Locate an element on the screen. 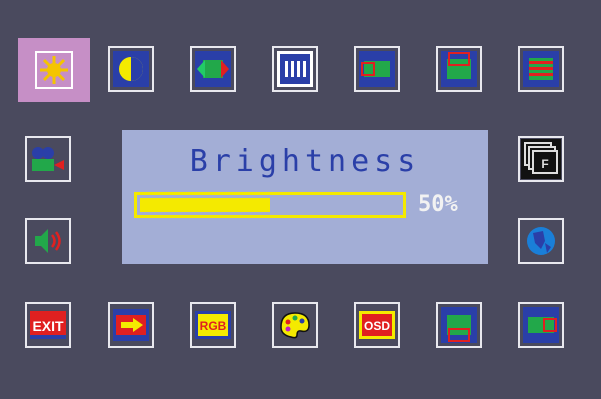 Image resolution: width=601 pixels, height=399 pixels. pincushion-tile is located at coordinates (541, 69).